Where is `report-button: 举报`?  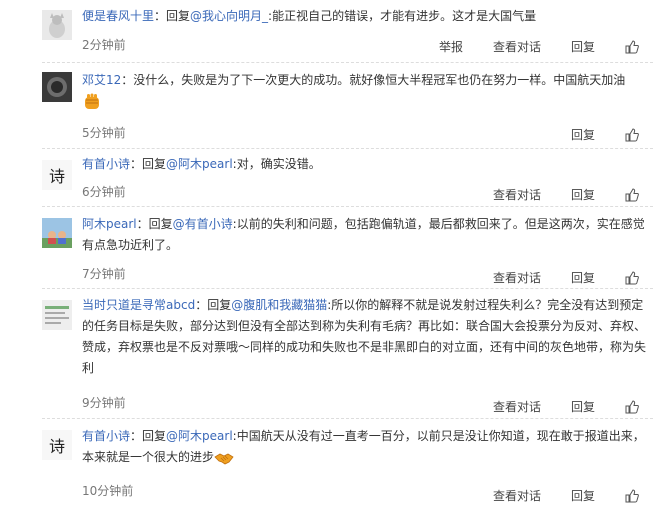 report-button: 举报 is located at coordinates (451, 46).